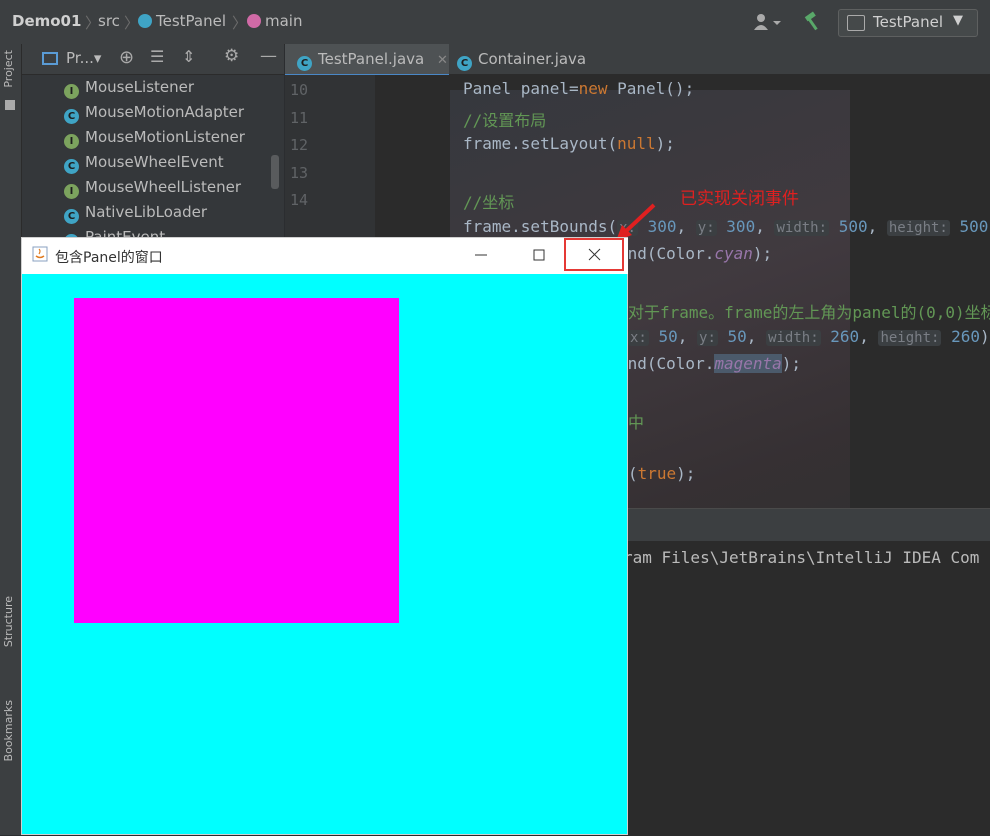 Image resolution: width=990 pixels, height=836 pixels. Describe the element at coordinates (231, 56) in the screenshot. I see `gear-icon: ⚙` at that location.